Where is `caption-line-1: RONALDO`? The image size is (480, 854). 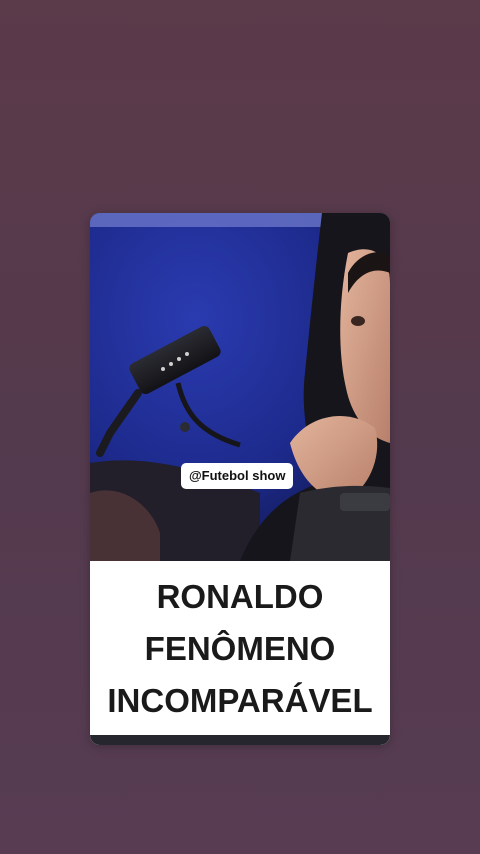 caption-line-1: RONALDO is located at coordinates (240, 596).